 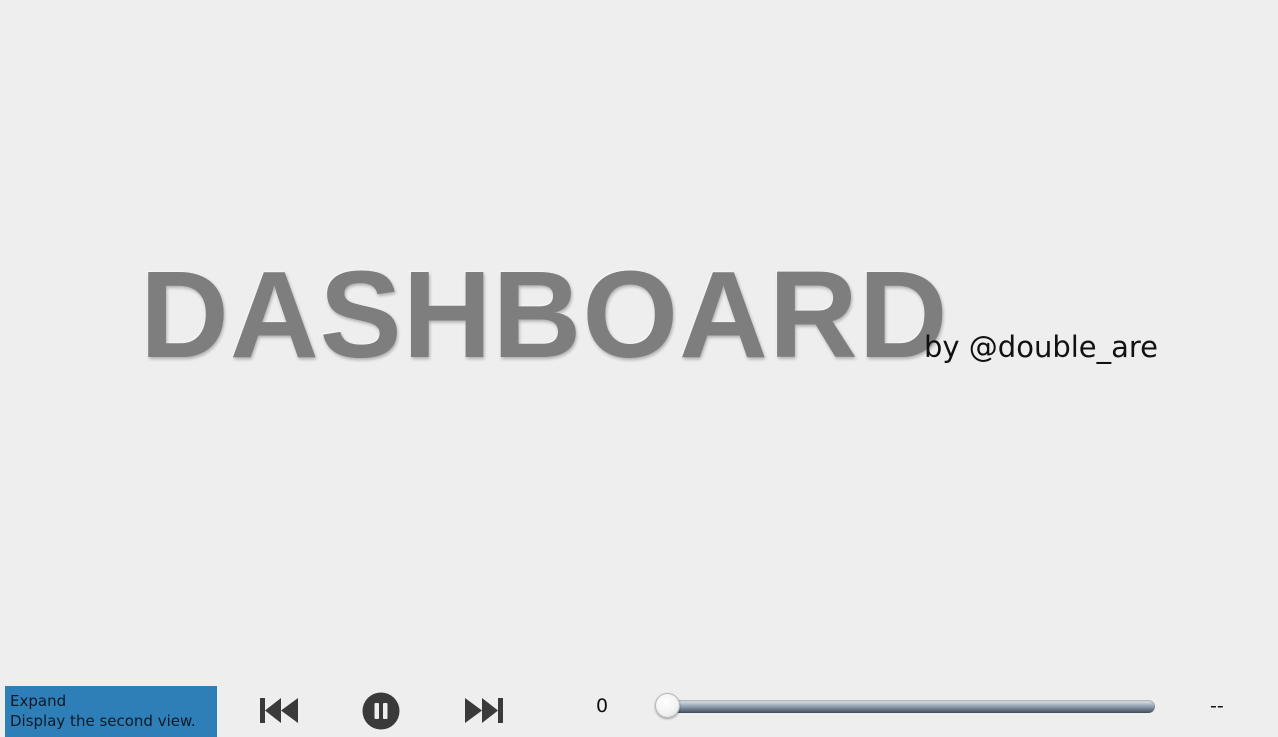 I want to click on expand-title: Expand, so click(x=38, y=701).